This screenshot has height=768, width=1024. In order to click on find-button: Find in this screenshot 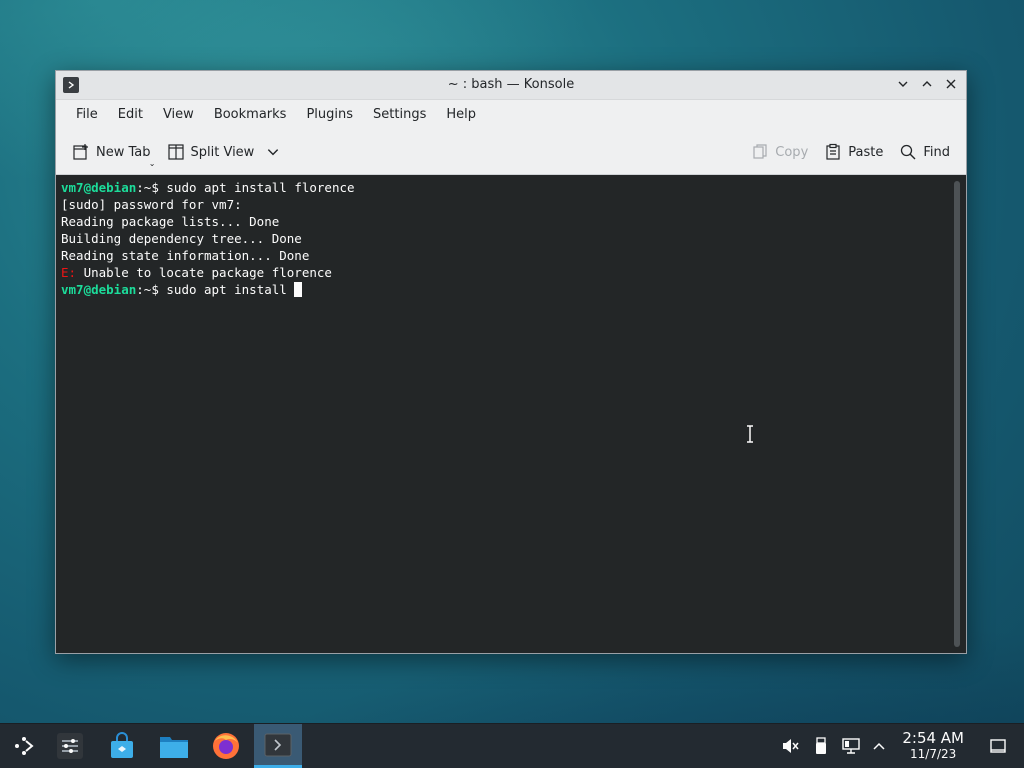, I will do `click(924, 152)`.